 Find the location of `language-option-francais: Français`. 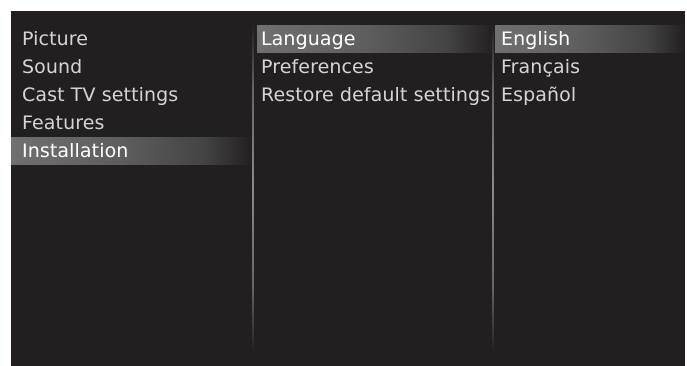

language-option-francais: Français is located at coordinates (589, 67).